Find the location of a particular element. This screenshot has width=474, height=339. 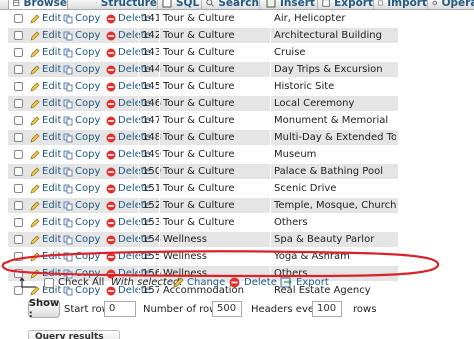

search-icon is located at coordinates (210, 3).